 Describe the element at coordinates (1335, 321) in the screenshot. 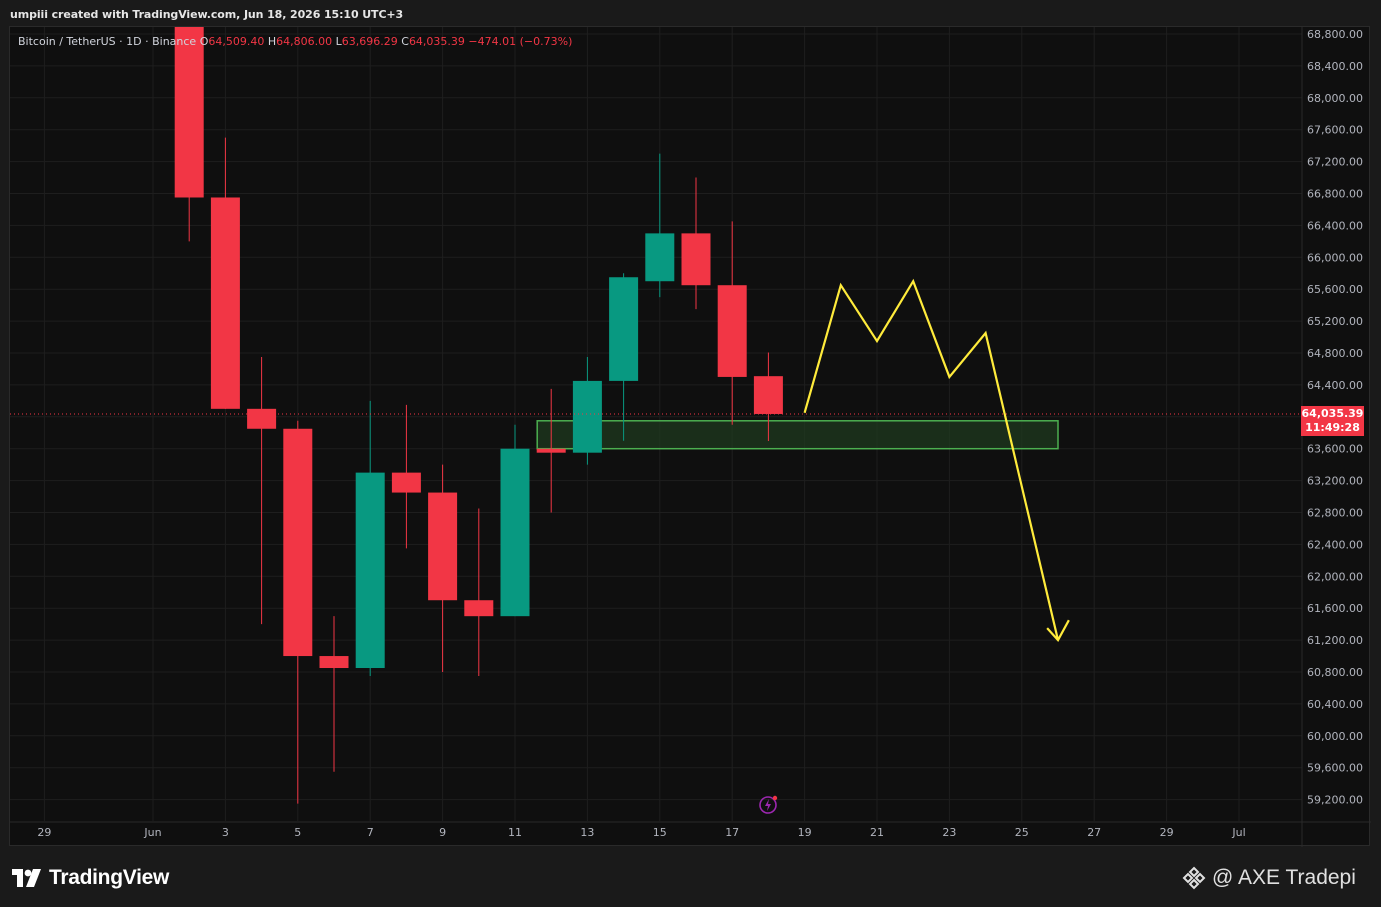

I see `y-axis-tick-label: 65,200.00` at that location.